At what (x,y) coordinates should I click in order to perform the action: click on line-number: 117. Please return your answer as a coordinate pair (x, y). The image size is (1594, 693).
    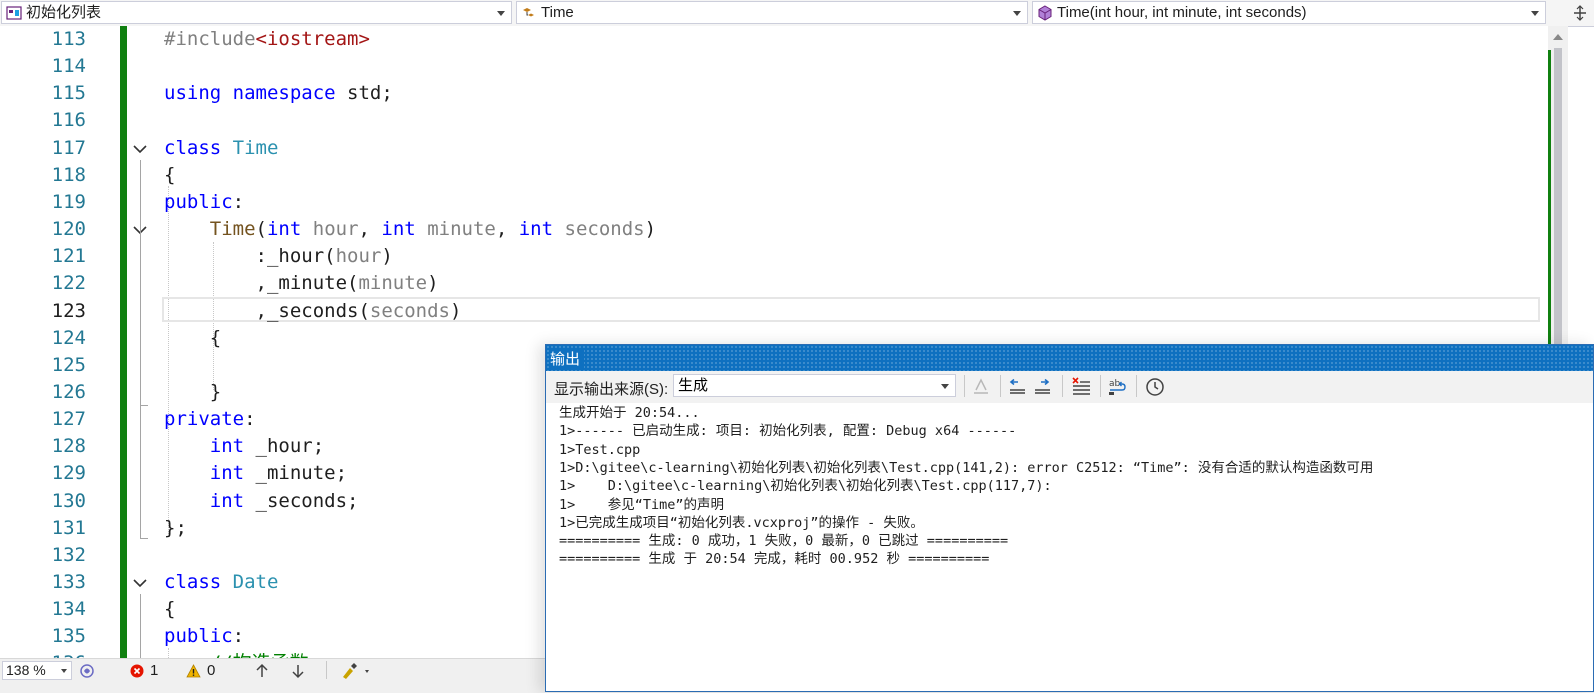
    Looking at the image, I should click on (68, 147).